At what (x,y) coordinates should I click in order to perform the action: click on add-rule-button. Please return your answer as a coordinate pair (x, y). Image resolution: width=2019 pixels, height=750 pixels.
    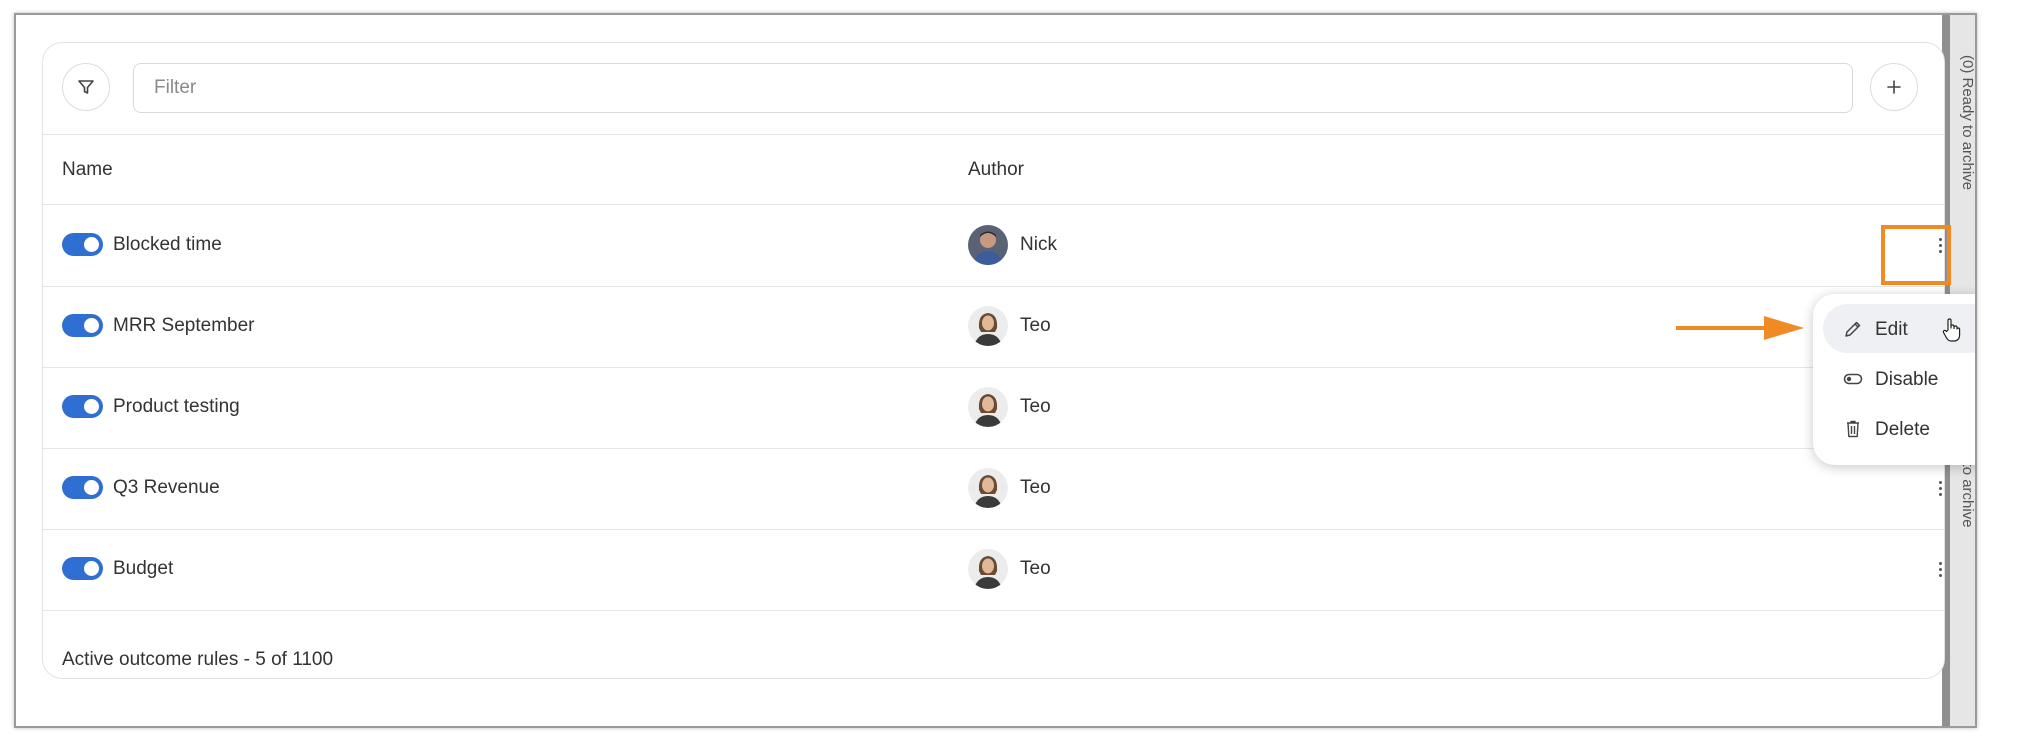
    Looking at the image, I should click on (1894, 87).